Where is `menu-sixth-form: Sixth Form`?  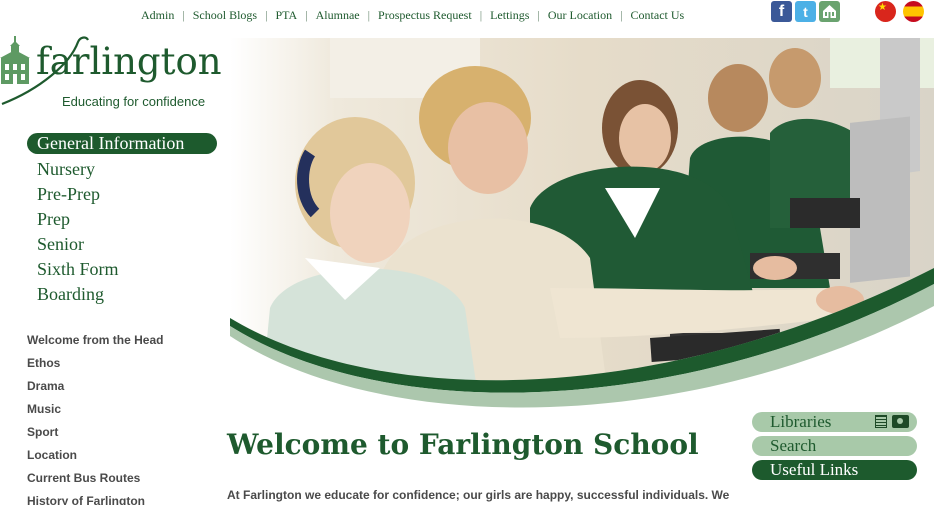
menu-sixth-form: Sixth Form is located at coordinates (122, 269).